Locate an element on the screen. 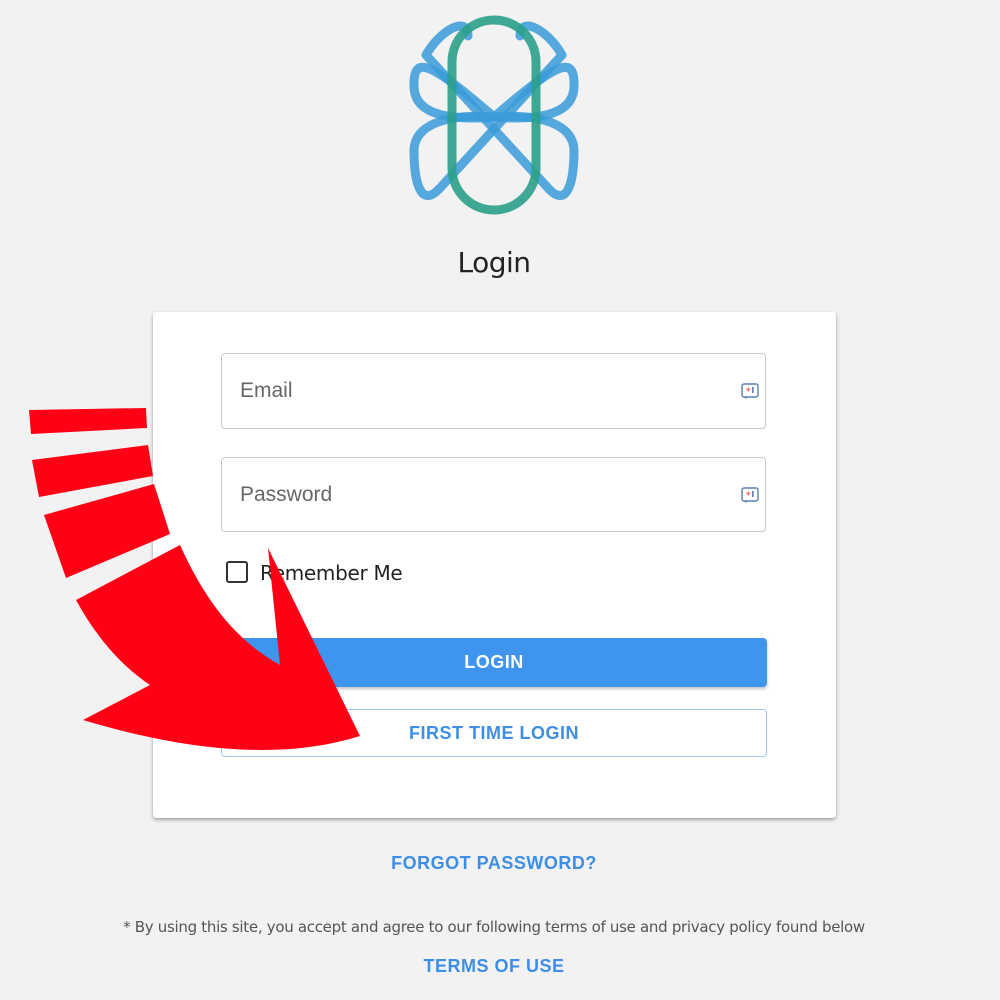  remember-me-checkbox is located at coordinates (237, 572).